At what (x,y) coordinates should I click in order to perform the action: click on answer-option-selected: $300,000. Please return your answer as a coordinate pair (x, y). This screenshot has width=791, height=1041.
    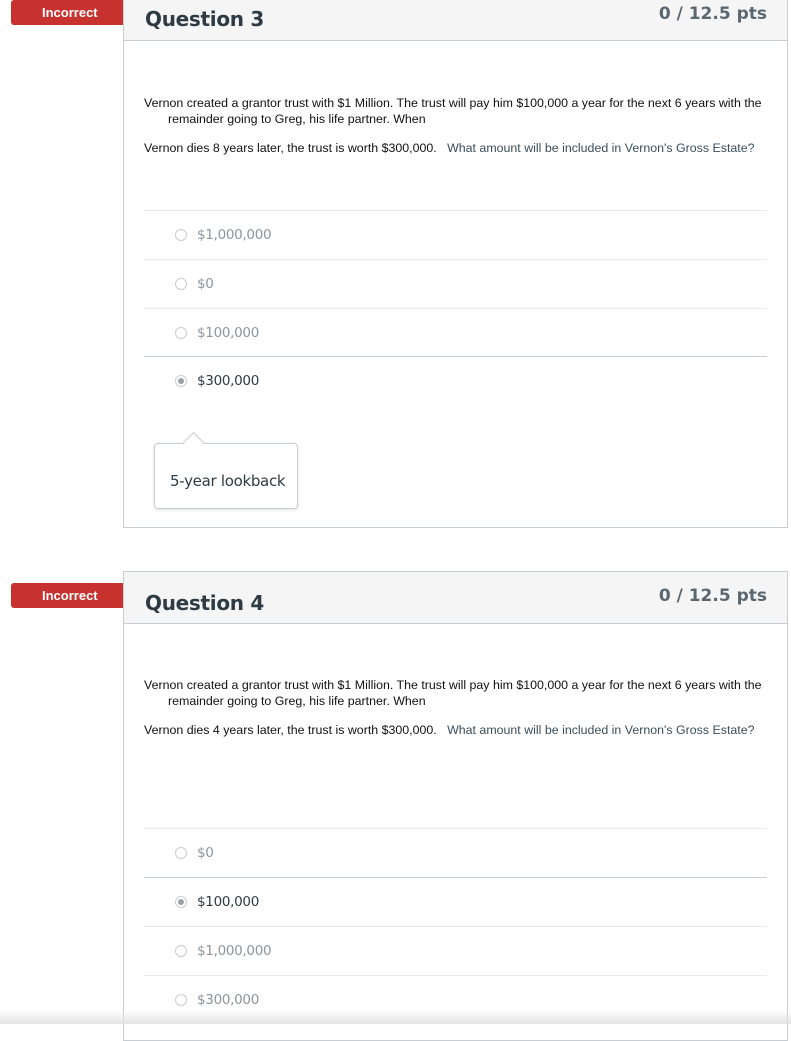
    Looking at the image, I should click on (455, 381).